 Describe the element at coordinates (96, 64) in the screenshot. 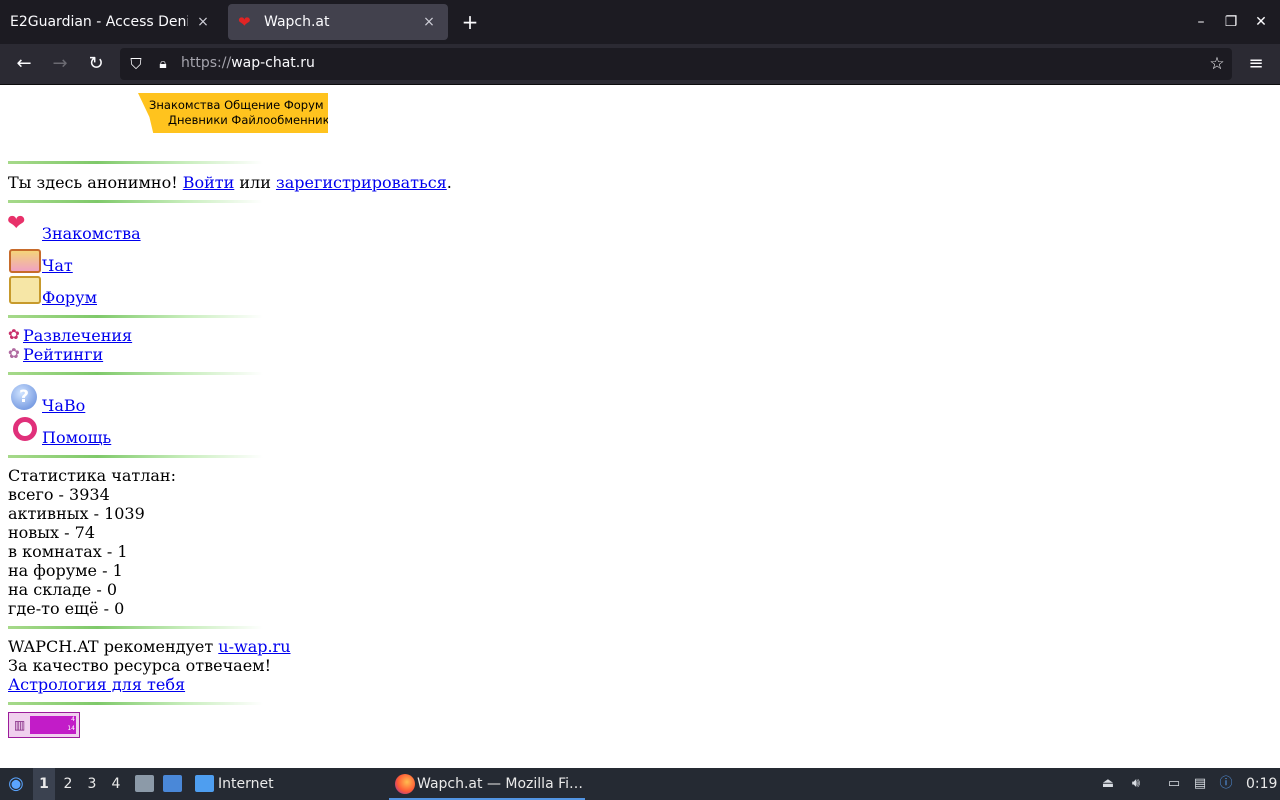

I see `reload-icon: ↻` at that location.